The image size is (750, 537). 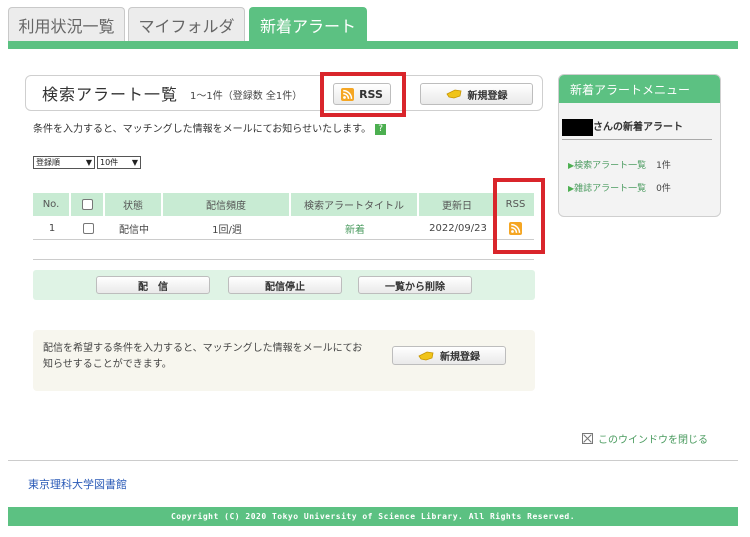 I want to click on notice-register-button: 新規登録, so click(x=449, y=355).